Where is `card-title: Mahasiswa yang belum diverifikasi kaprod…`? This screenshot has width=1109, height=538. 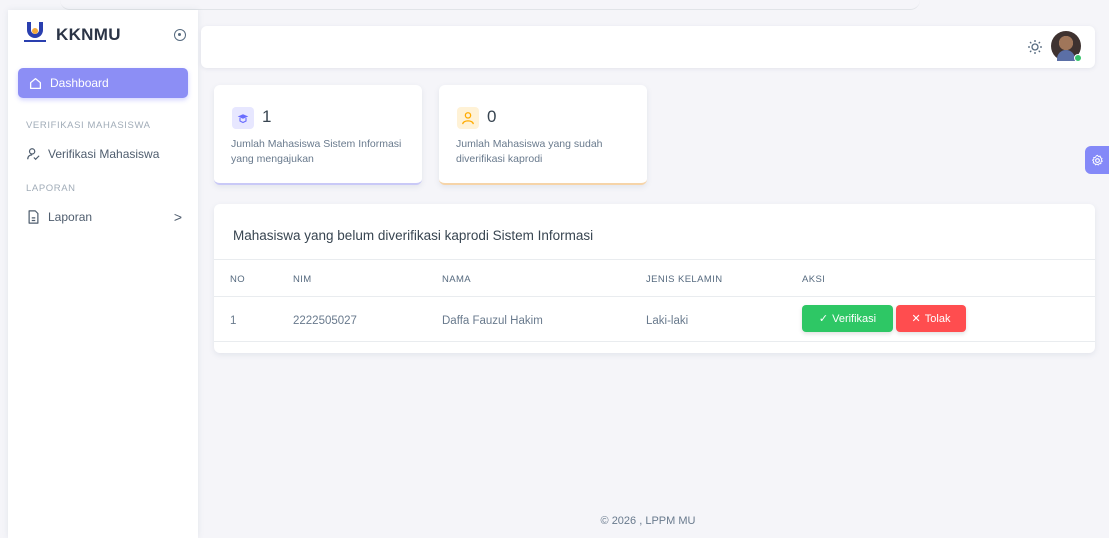
card-title: Mahasiswa yang belum diverifikasi kaprod… is located at coordinates (413, 235).